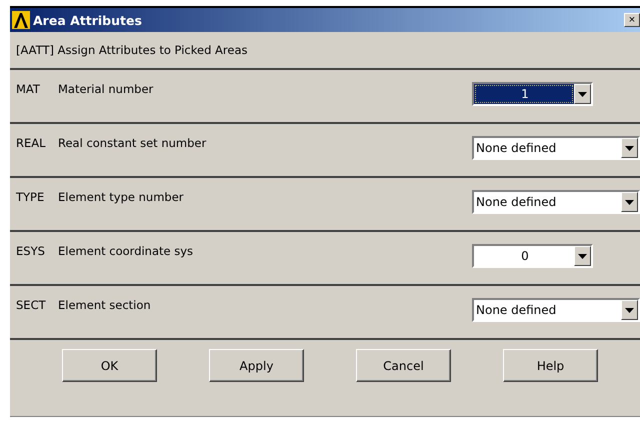 This screenshot has height=423, width=640. I want to click on close-button: ×, so click(632, 20).